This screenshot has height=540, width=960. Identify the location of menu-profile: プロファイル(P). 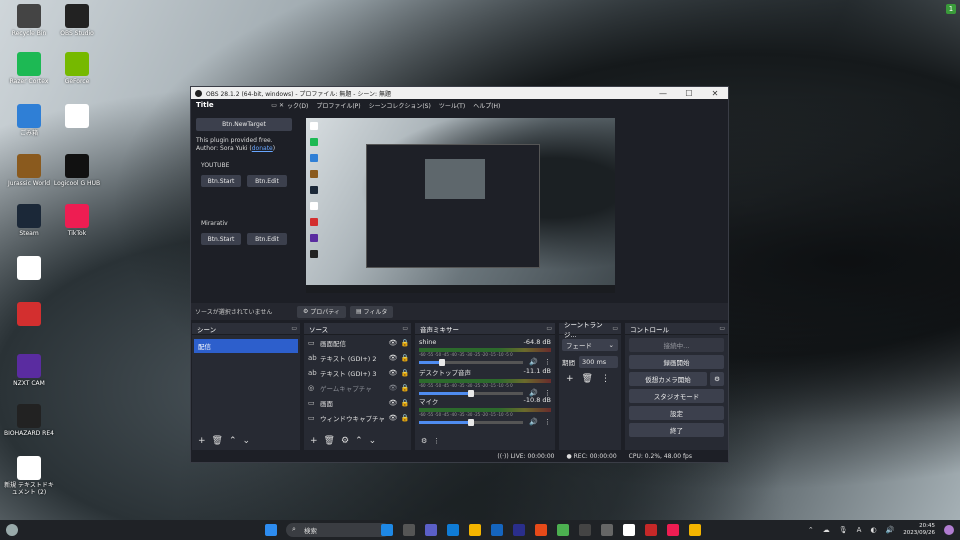
(338, 106).